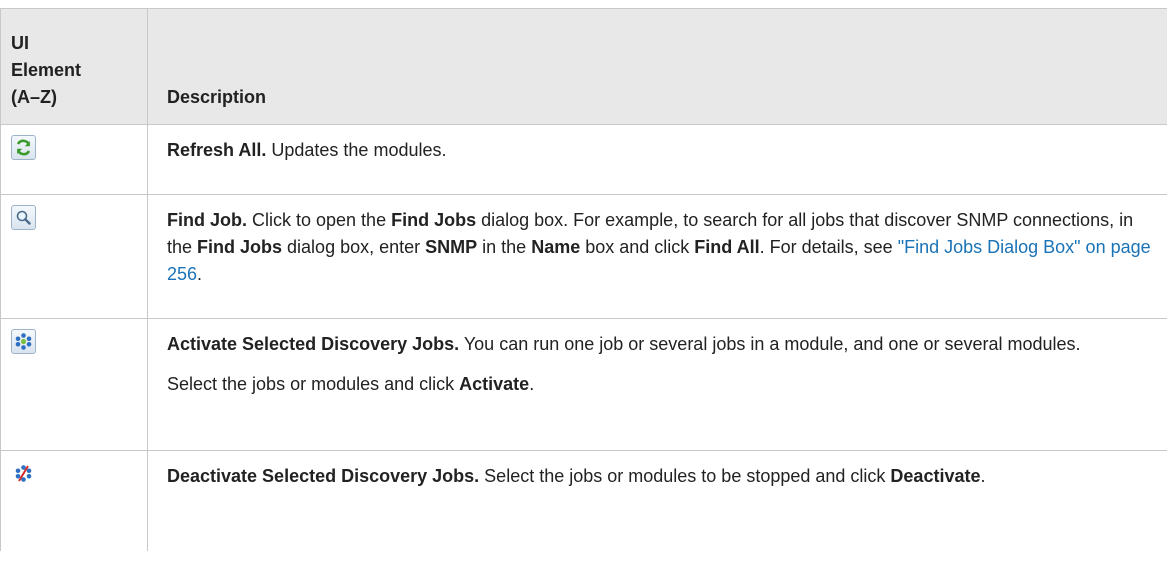 This screenshot has height=573, width=1167. I want to click on bold-span: SNMP, so click(451, 247).